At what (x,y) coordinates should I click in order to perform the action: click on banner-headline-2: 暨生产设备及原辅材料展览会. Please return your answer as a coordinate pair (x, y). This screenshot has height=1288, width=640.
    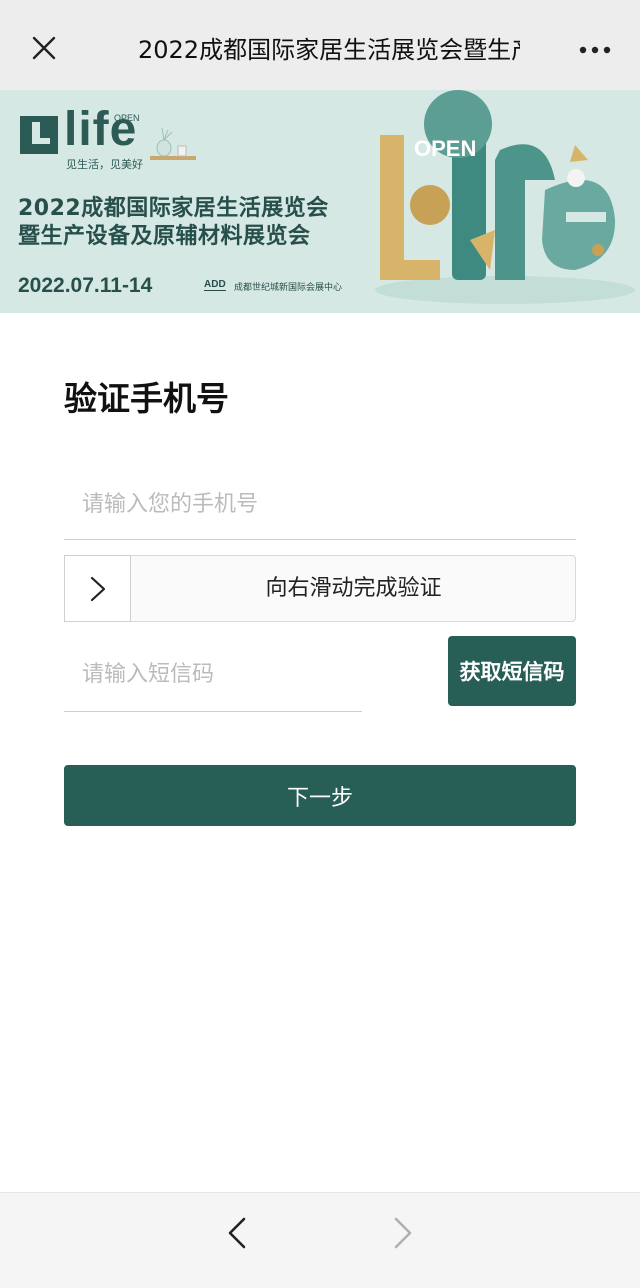
    Looking at the image, I should click on (164, 236).